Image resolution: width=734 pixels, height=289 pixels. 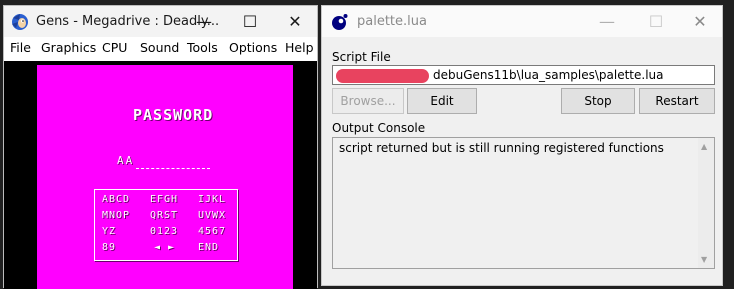 I want to click on grid-cell: 89, so click(x=109, y=247).